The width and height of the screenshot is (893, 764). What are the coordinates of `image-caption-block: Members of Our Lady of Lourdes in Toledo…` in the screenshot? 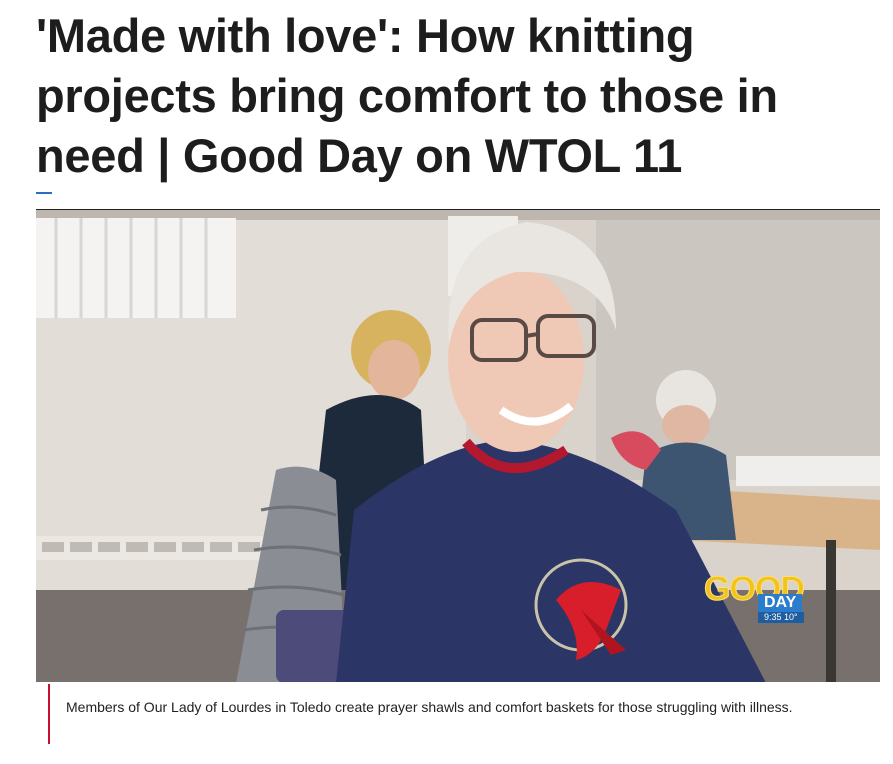 It's located at (464, 714).